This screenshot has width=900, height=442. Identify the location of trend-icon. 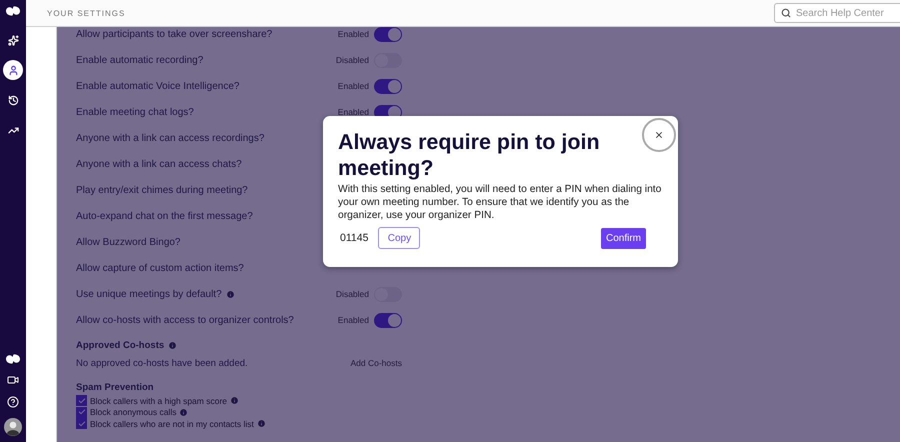
(13, 130).